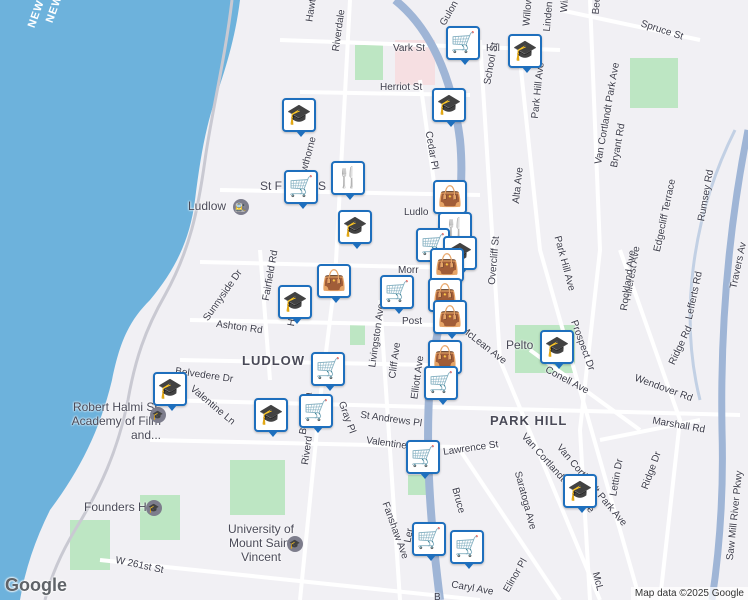  Describe the element at coordinates (334, 283) in the screenshot. I see `restaurant-pin: 👜` at that location.